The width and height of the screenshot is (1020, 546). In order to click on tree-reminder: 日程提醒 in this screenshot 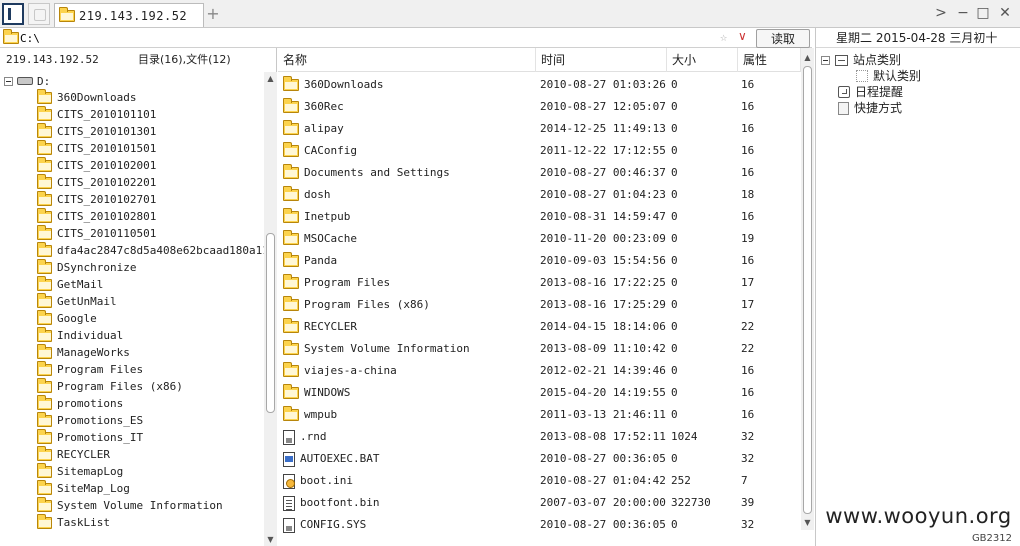, I will do `click(870, 92)`.